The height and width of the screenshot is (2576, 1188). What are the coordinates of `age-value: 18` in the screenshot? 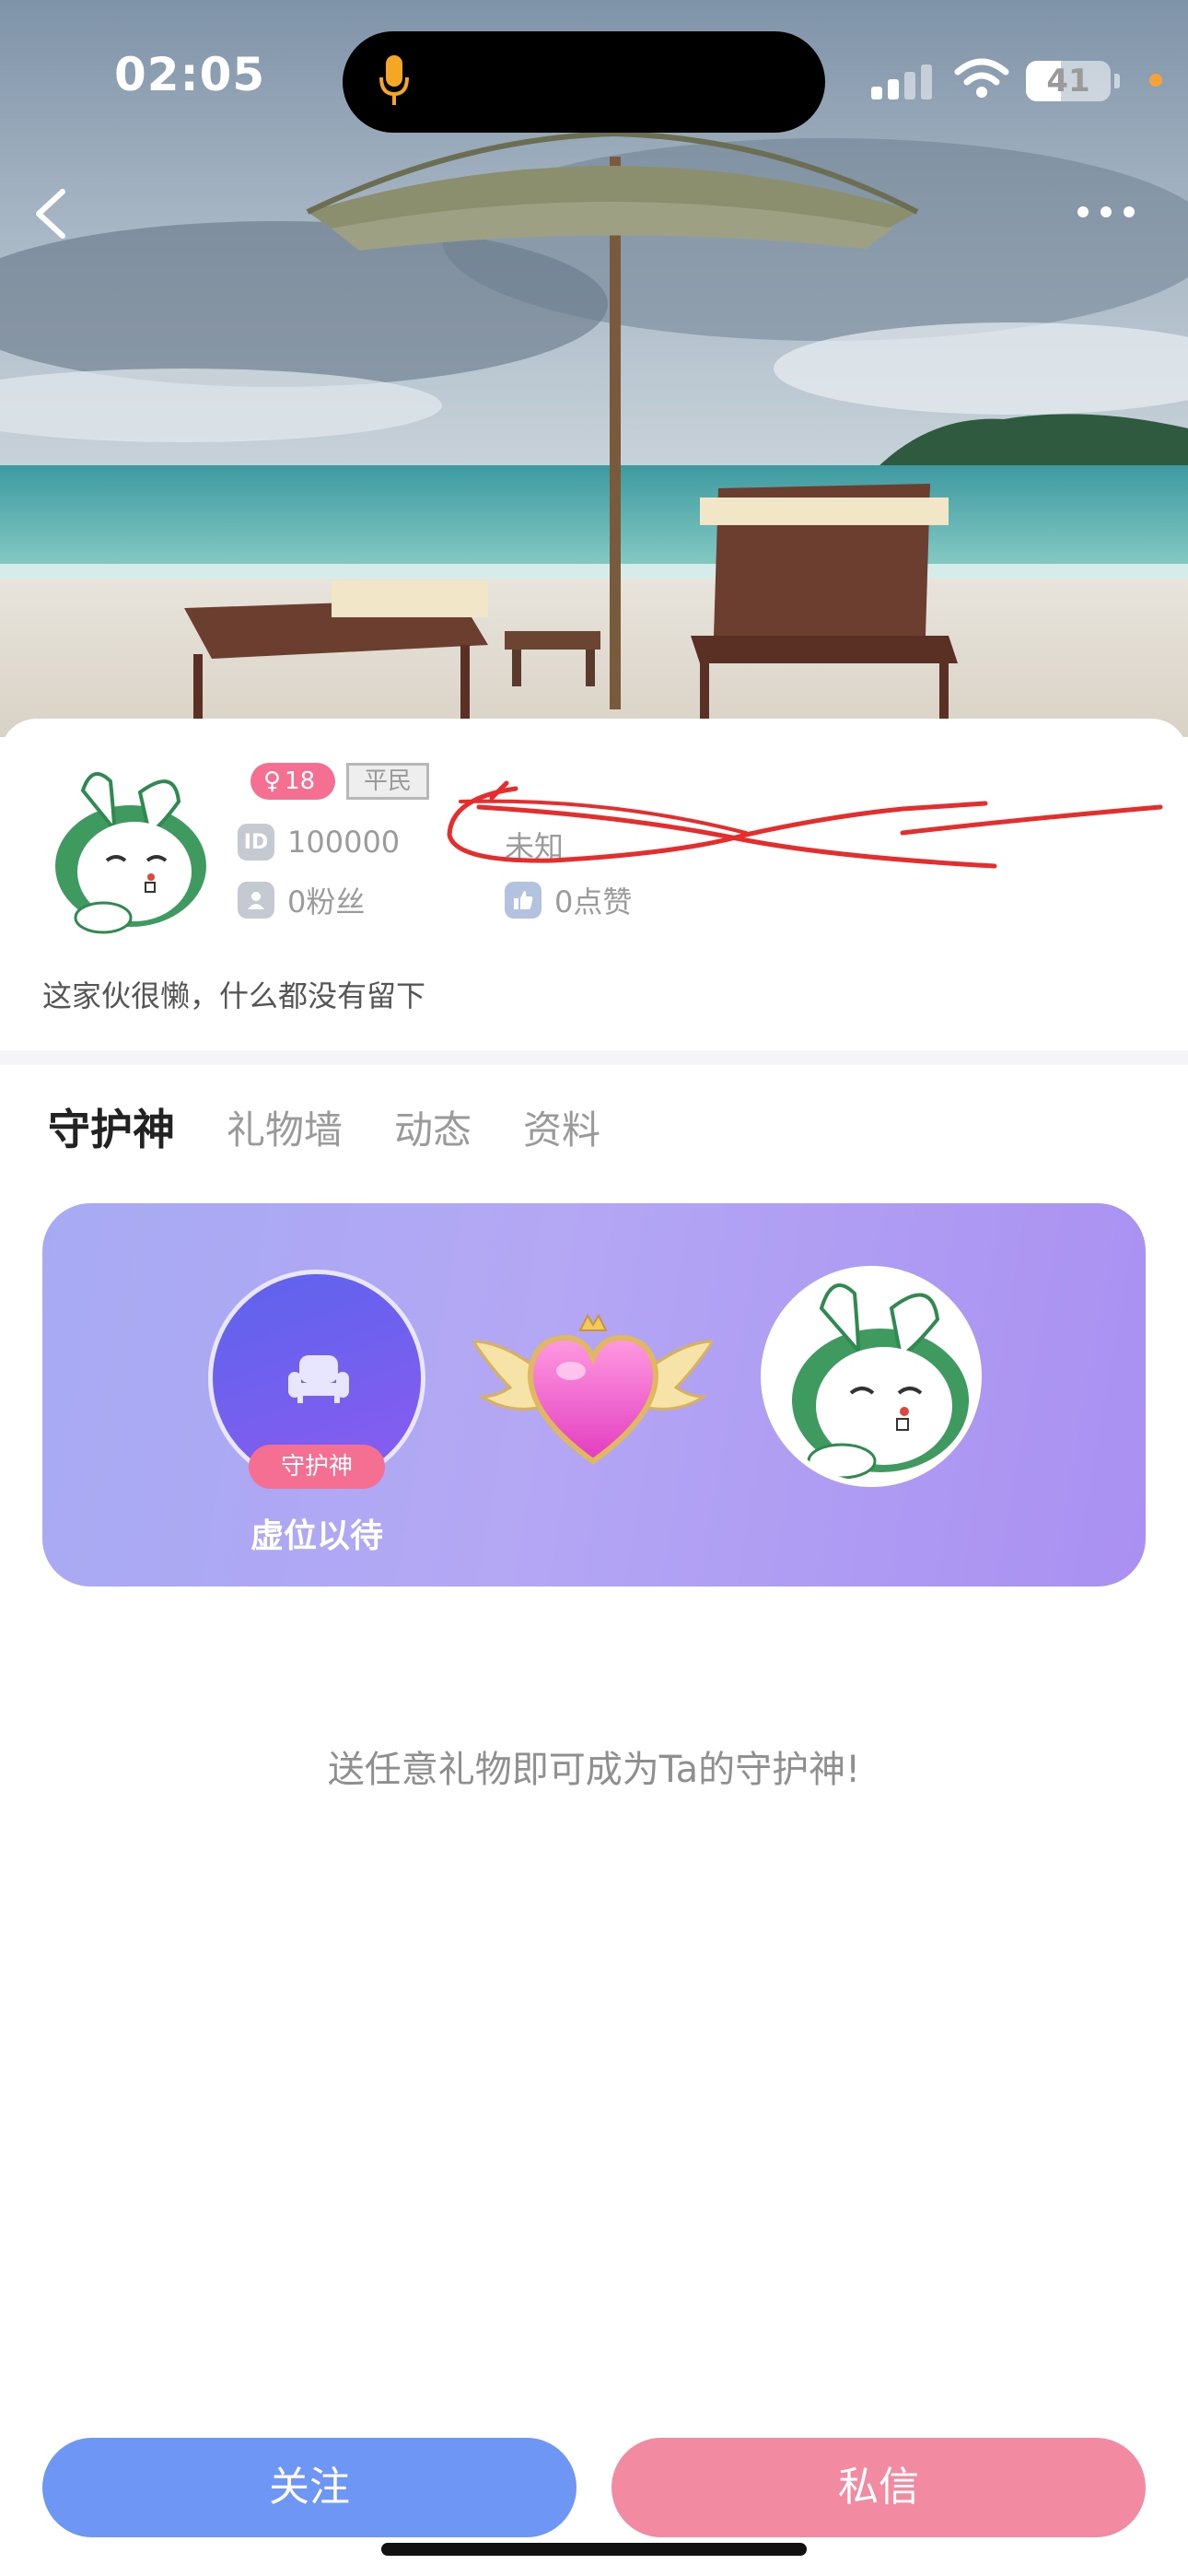 It's located at (300, 781).